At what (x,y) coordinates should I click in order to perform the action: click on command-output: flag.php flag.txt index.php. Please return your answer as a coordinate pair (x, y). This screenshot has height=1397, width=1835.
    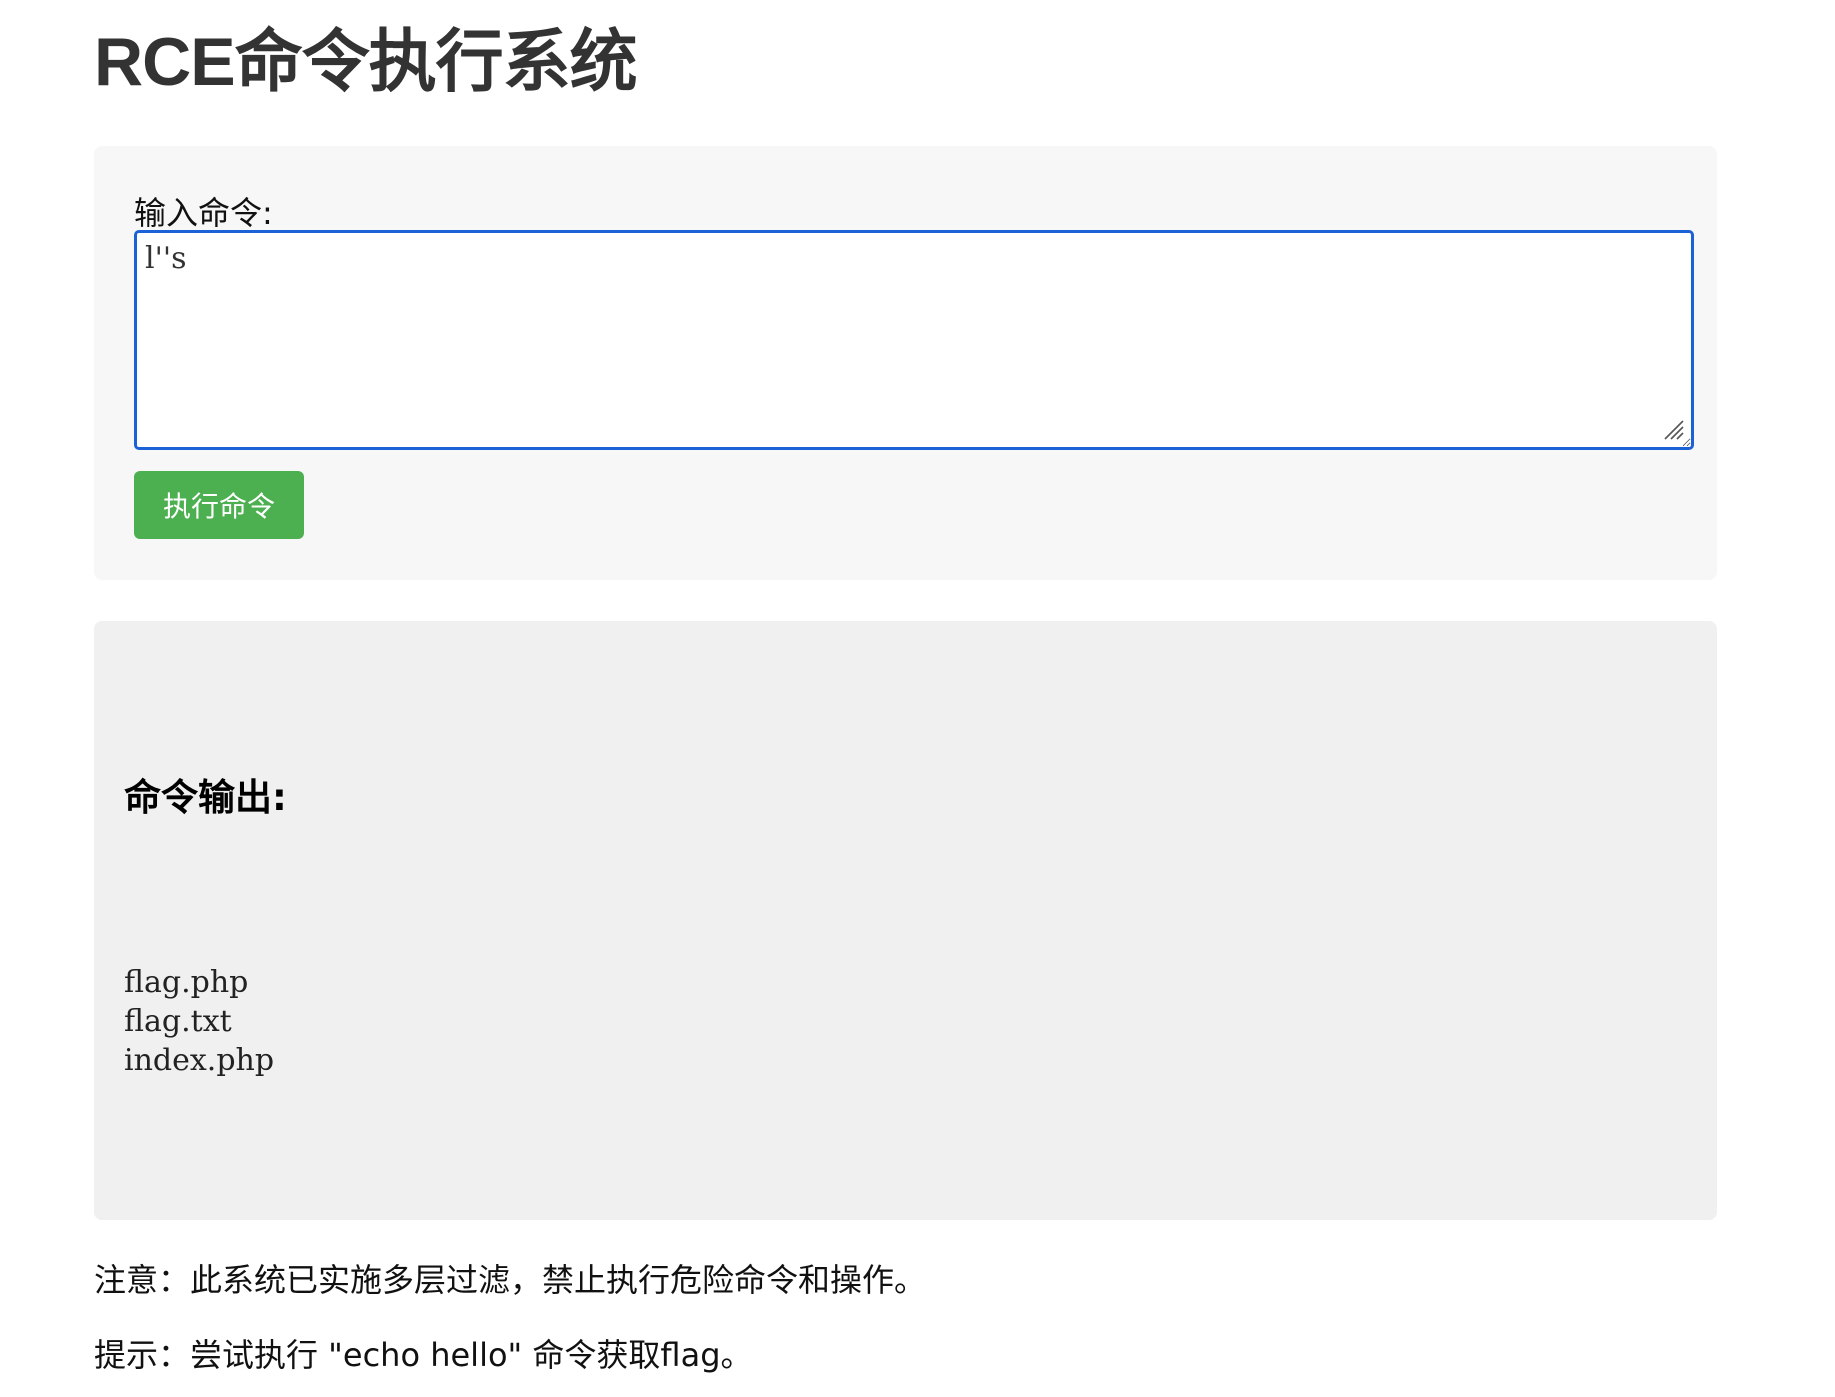
    Looking at the image, I should click on (199, 1021).